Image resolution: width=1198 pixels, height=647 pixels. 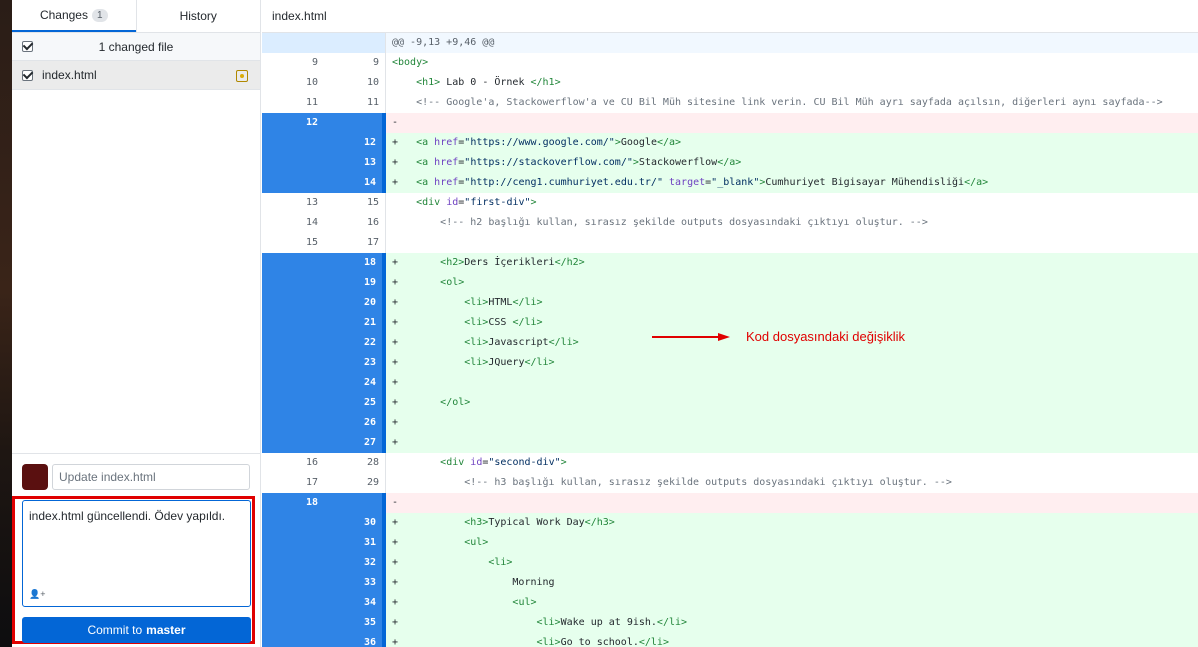 I want to click on diff-line-added: 33 + Morning, so click(x=730, y=583).